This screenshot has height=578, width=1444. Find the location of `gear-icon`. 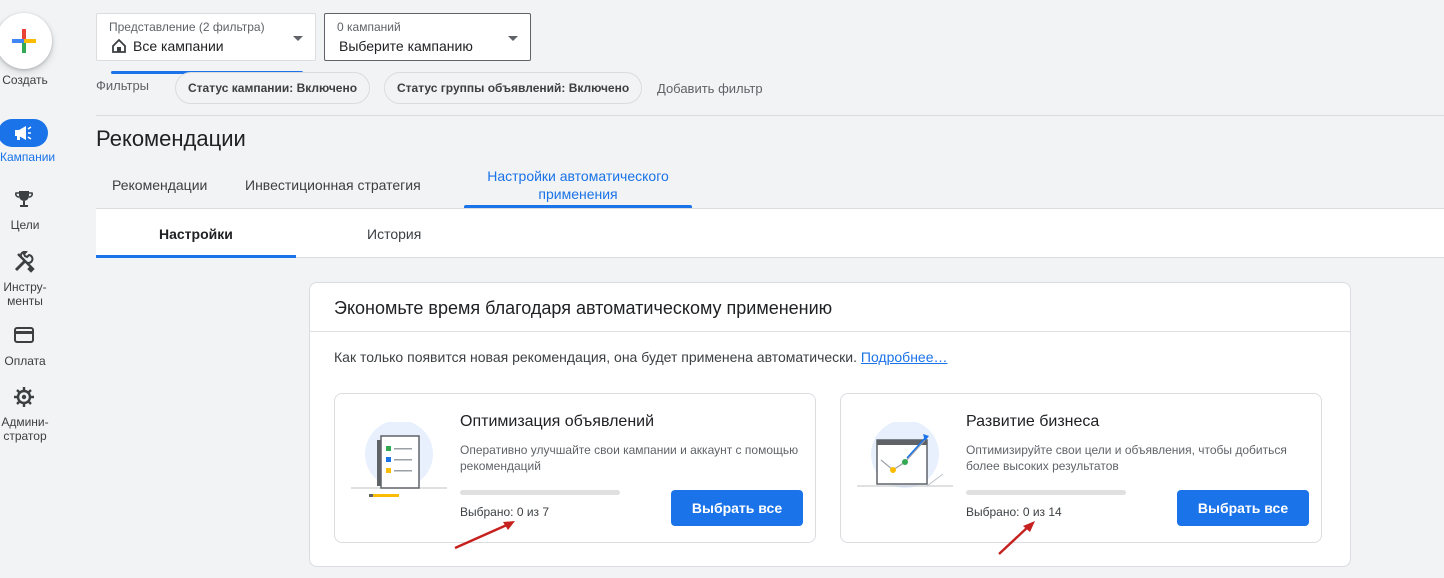

gear-icon is located at coordinates (24, 397).